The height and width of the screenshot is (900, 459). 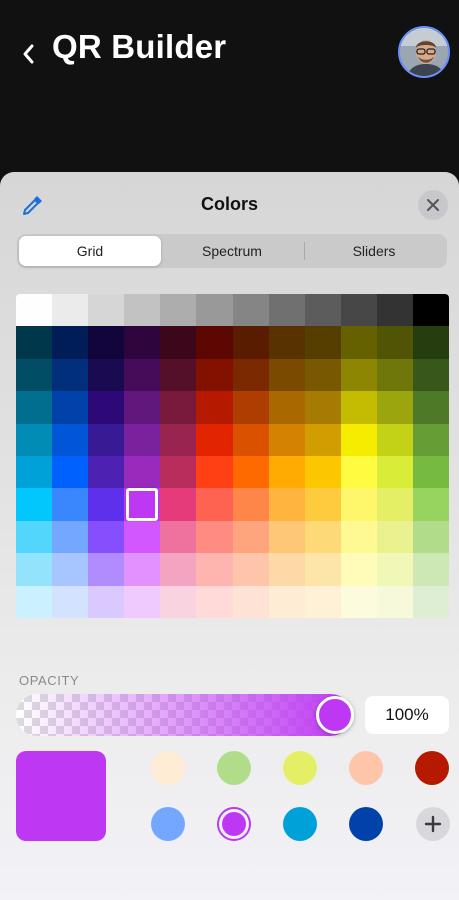 I want to click on tab-grid: Grid, so click(x=90, y=251).